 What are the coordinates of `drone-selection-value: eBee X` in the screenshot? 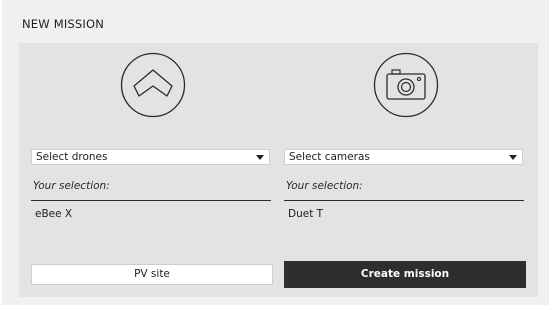 It's located at (54, 214).